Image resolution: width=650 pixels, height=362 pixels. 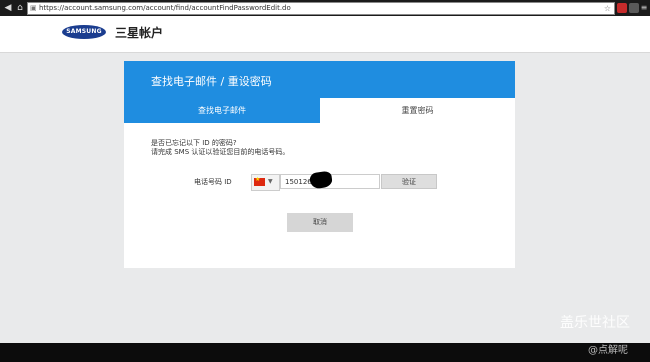 I want to click on watermark-author: @点解呢, so click(x=608, y=350).